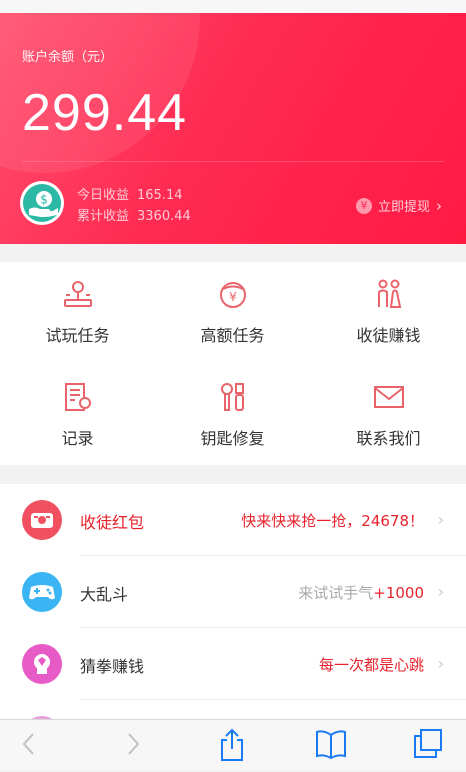  Describe the element at coordinates (42, 592) in the screenshot. I see `gamepad-icon` at that location.